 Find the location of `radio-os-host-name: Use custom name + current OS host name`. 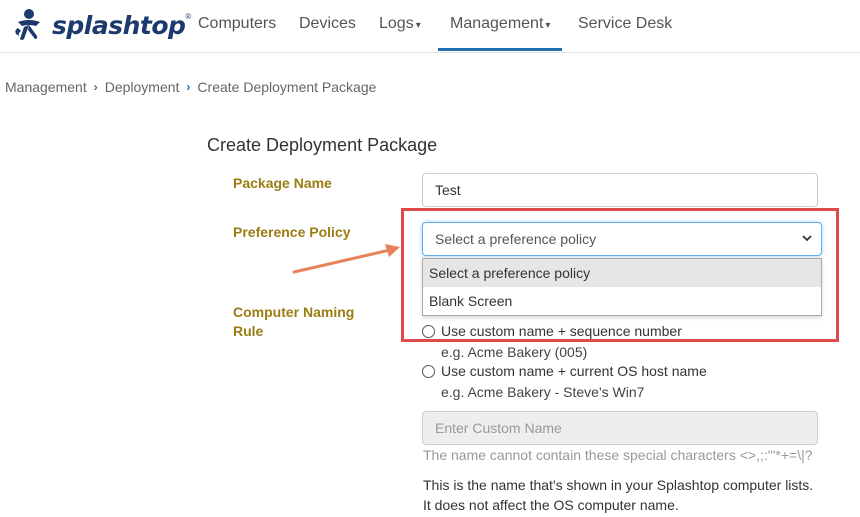

radio-os-host-name: Use custom name + current OS host name is located at coordinates (564, 371).